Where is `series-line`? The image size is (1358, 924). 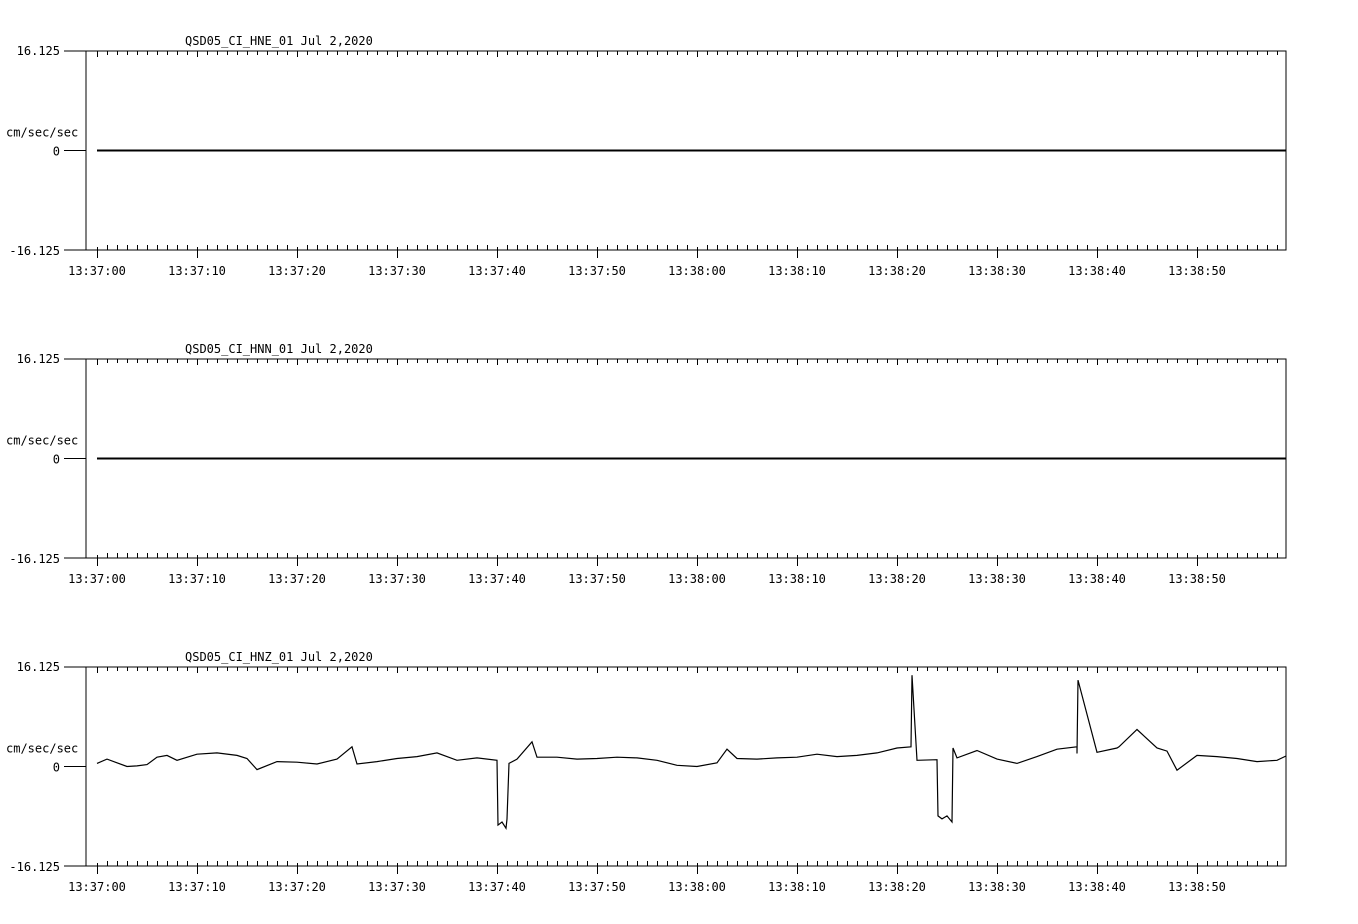
series-line is located at coordinates (691, 752).